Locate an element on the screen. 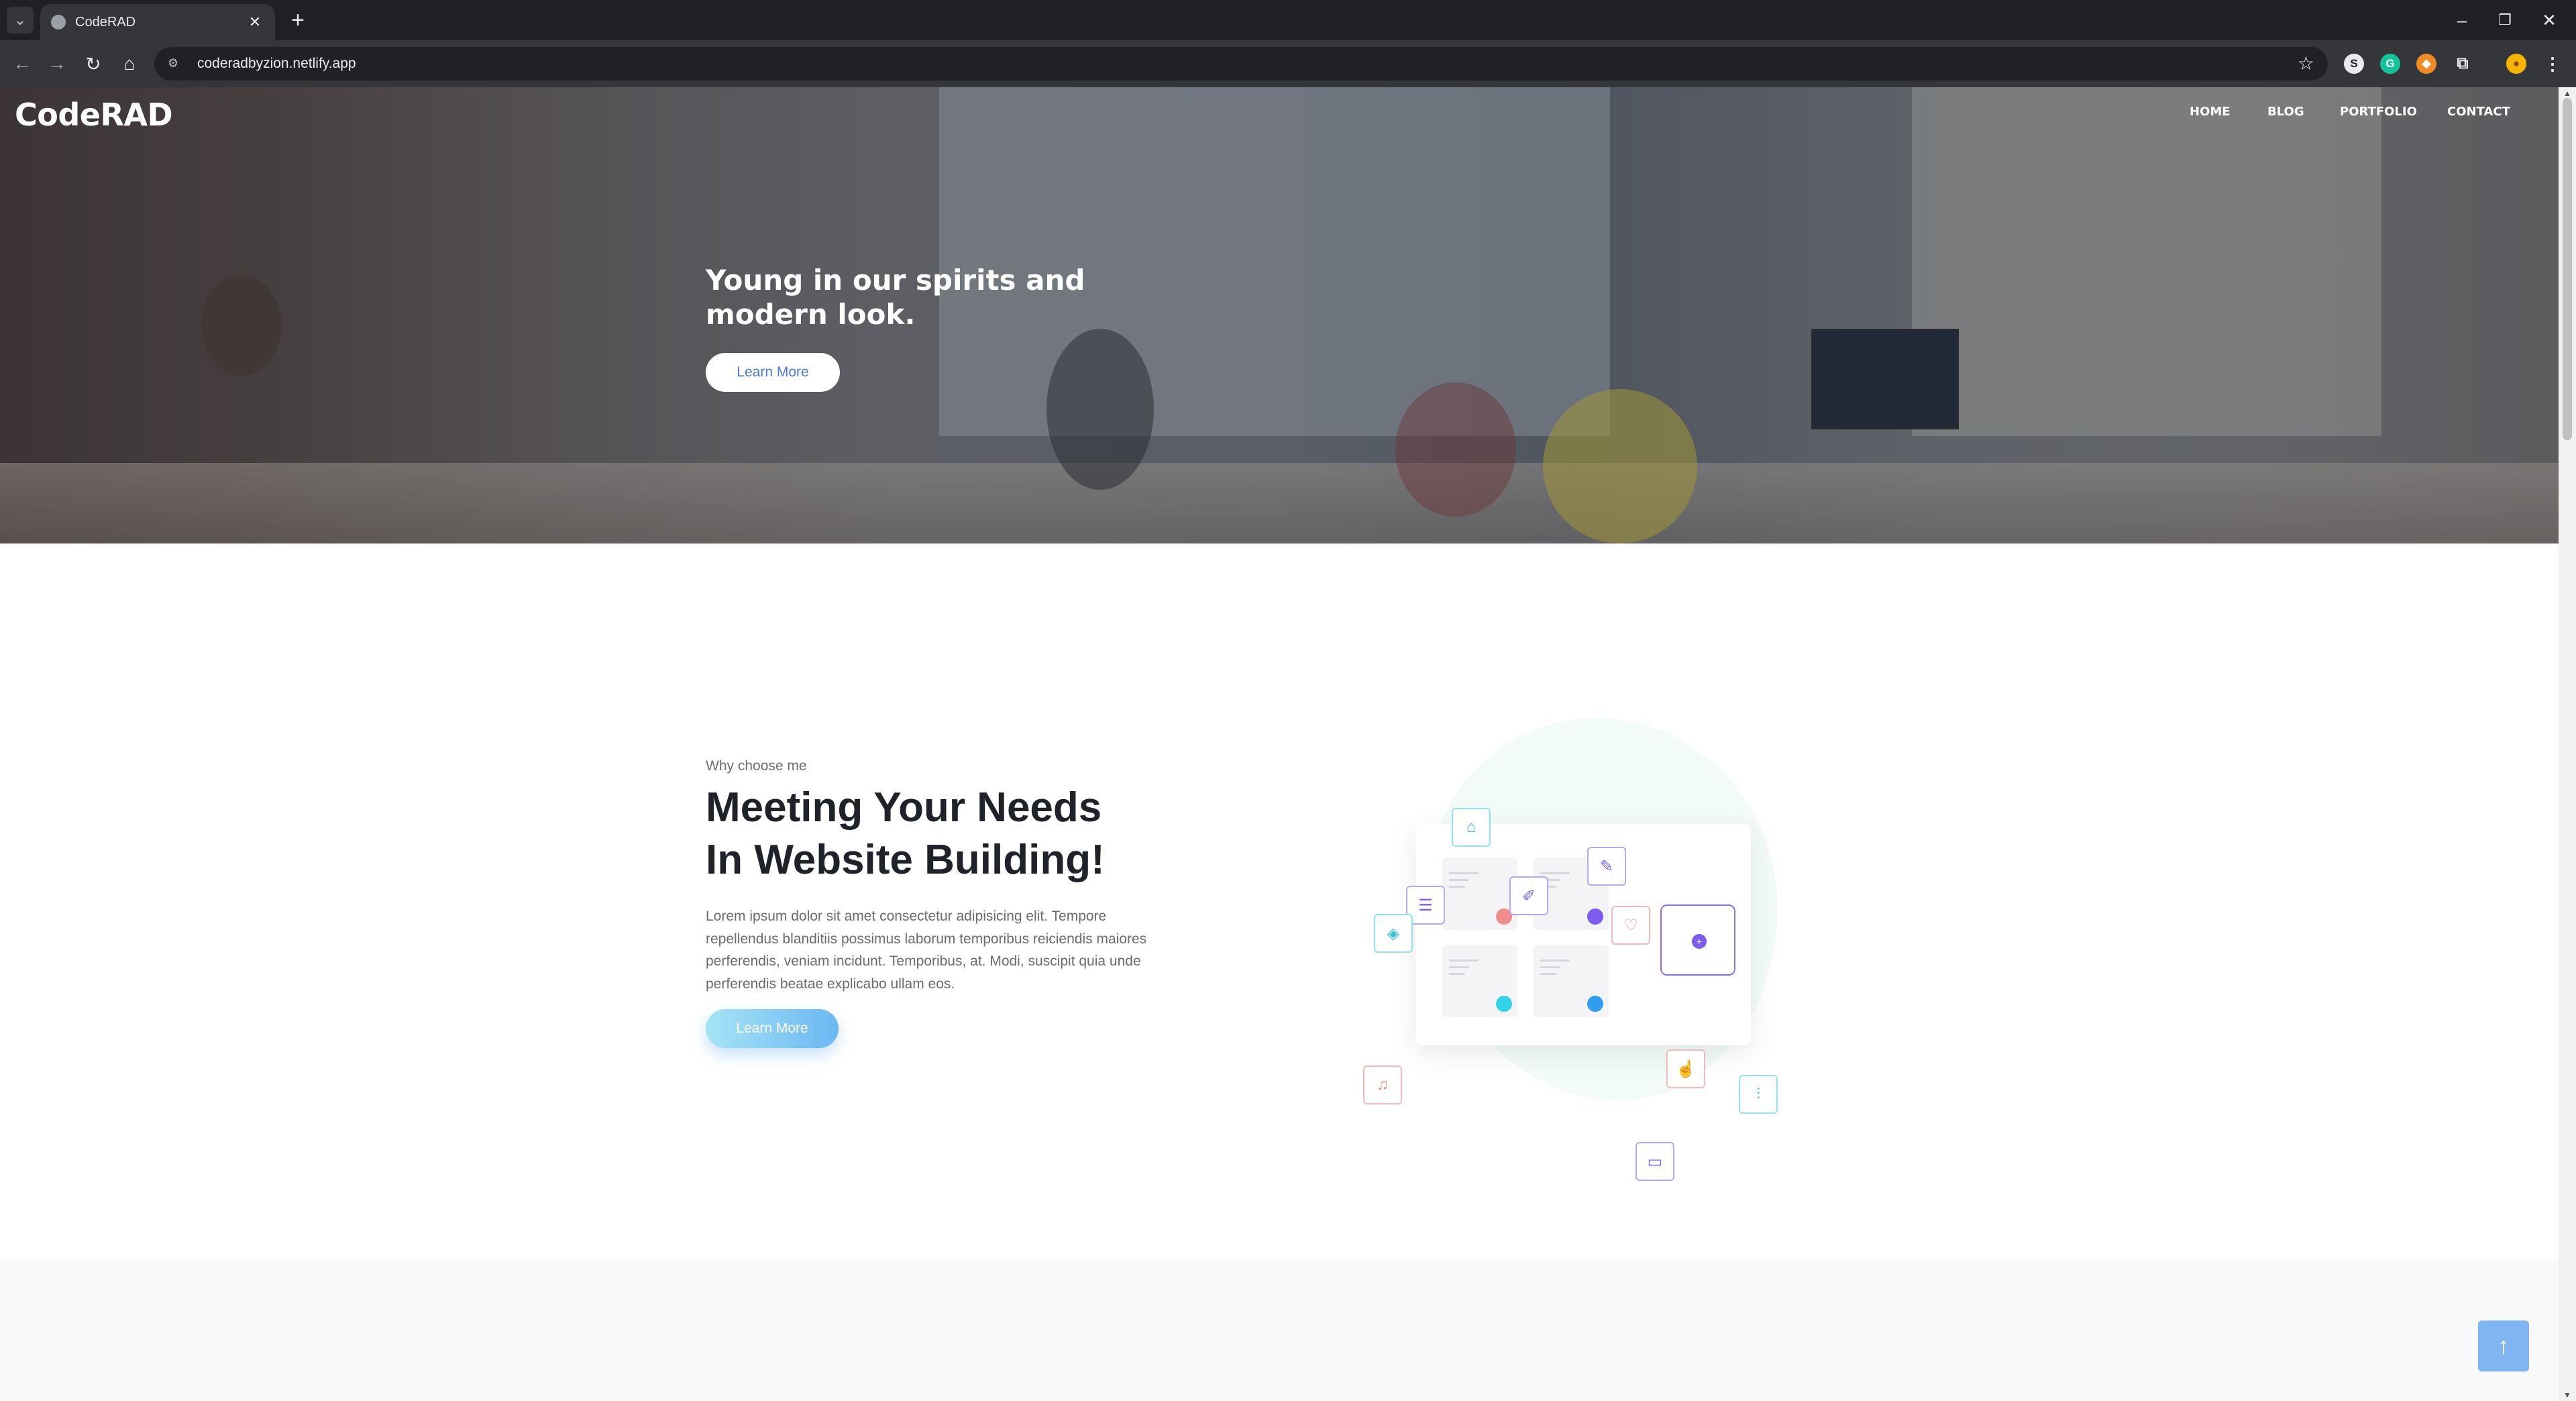 The height and width of the screenshot is (1401, 2576). browser-menu-icon: ⋮ is located at coordinates (2552, 64).